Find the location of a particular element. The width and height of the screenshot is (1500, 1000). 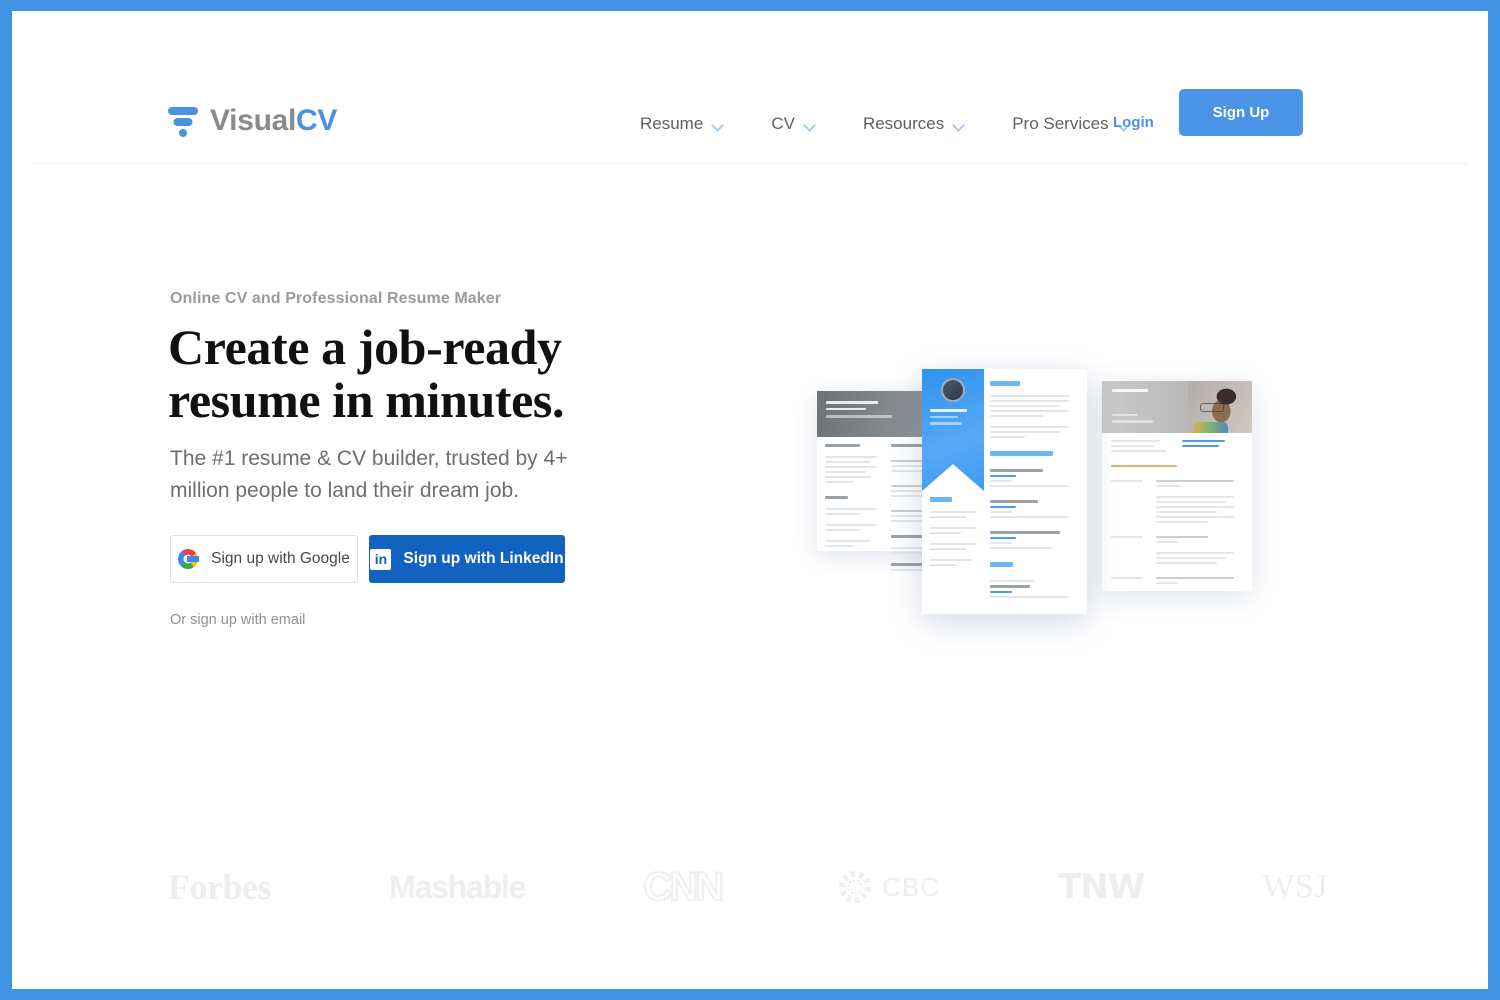

press-logos: Forbes Mashable CNN CBC TNW WSJ is located at coordinates (748, 887).